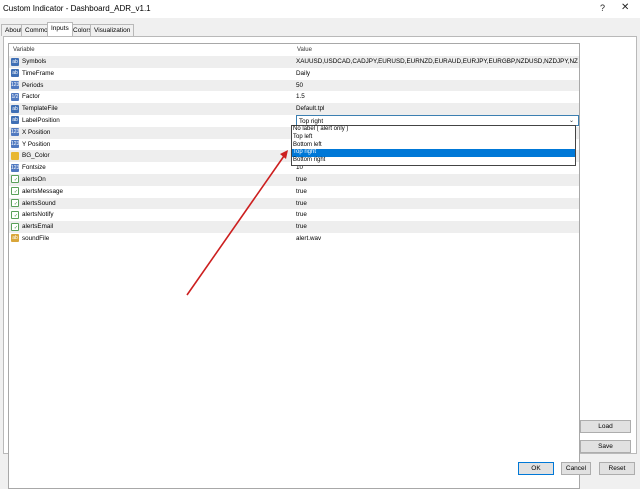  I want to click on tab-visualization: Visualization, so click(112, 30).